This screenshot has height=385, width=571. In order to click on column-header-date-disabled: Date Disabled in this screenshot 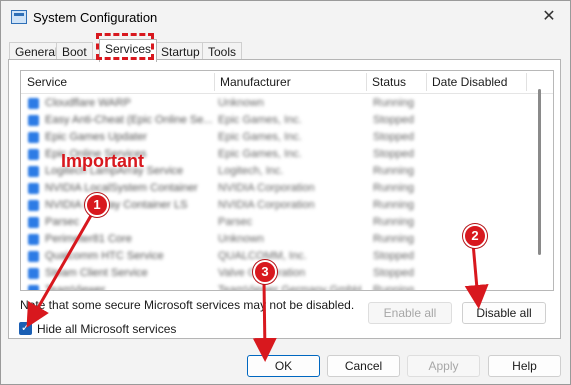, I will do `click(476, 82)`.